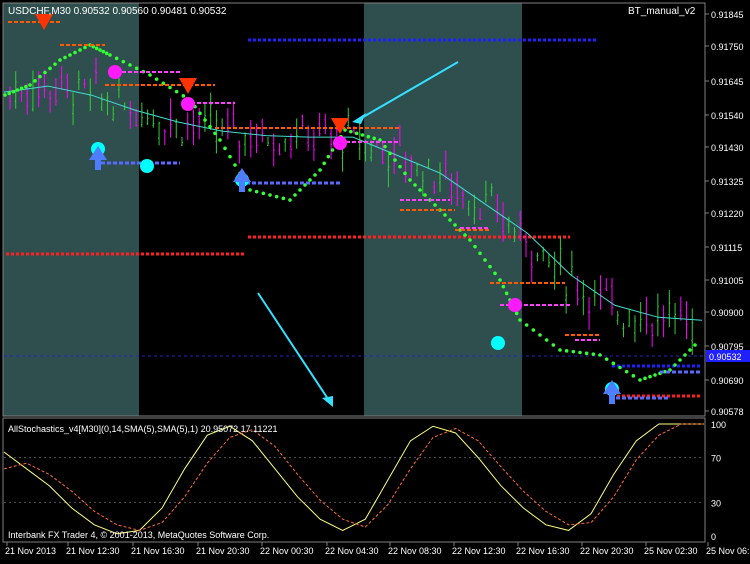 This screenshot has height=564, width=750. Describe the element at coordinates (415, 551) in the screenshot. I see `x-tick-label: 22 Nov 08:30` at that location.